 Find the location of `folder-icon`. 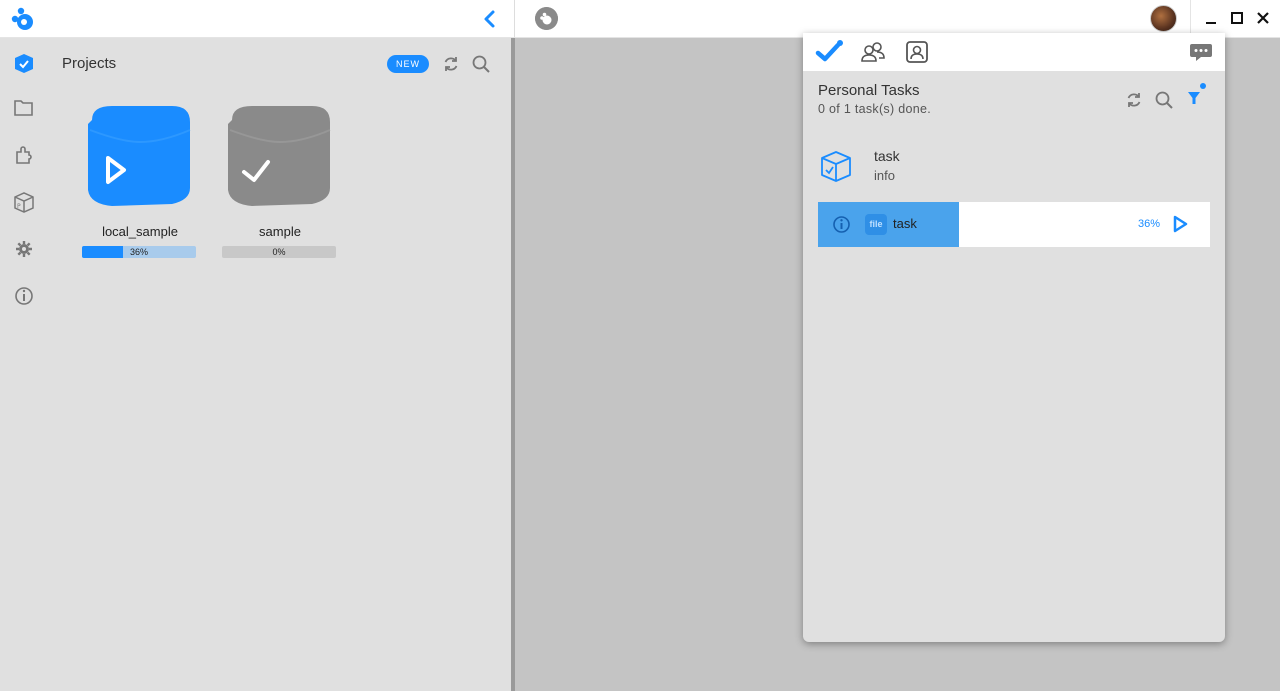

folder-icon is located at coordinates (24, 108).